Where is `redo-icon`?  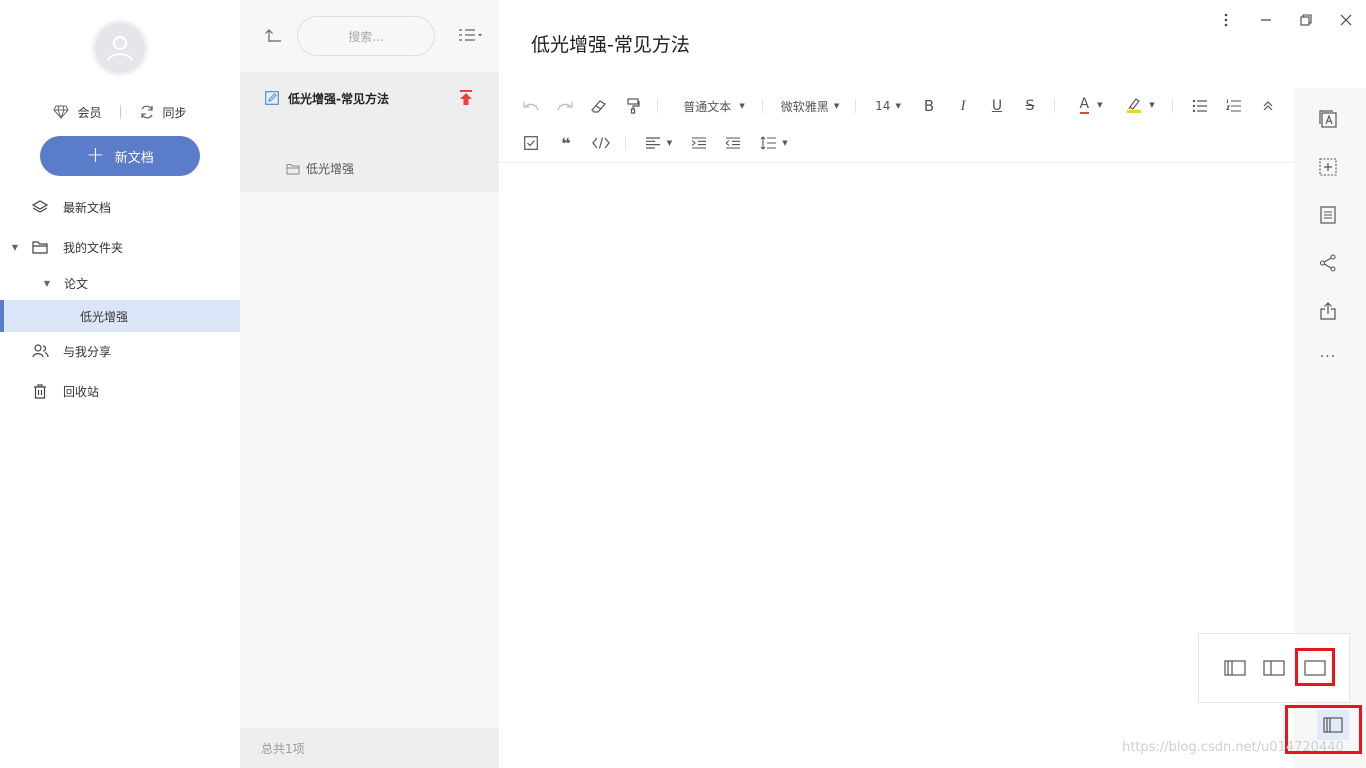 redo-icon is located at coordinates (565, 106).